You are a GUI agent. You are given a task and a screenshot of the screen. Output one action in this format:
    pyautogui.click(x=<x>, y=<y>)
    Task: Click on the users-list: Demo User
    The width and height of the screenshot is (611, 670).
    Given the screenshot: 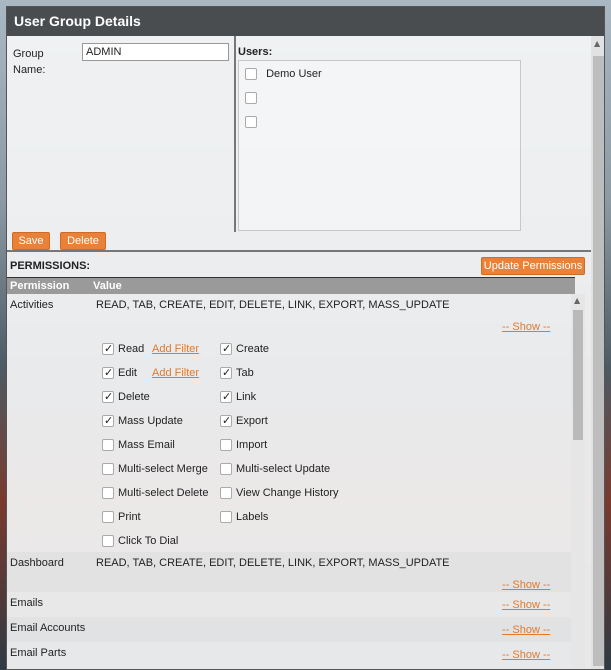 What is the action you would take?
    pyautogui.click(x=379, y=145)
    